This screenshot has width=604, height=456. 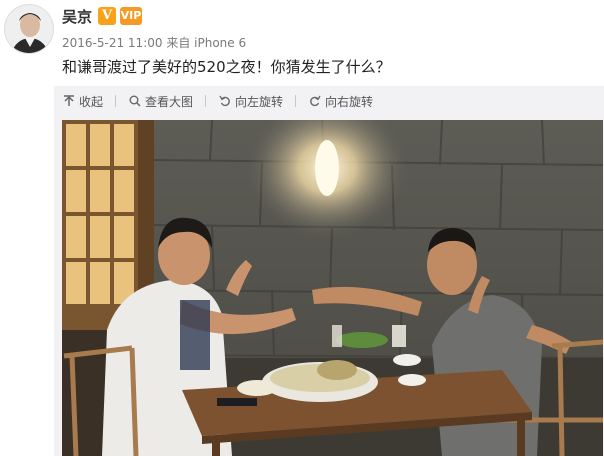 What do you see at coordinates (91, 101) in the screenshot?
I see `collapse-label: 收起` at bounding box center [91, 101].